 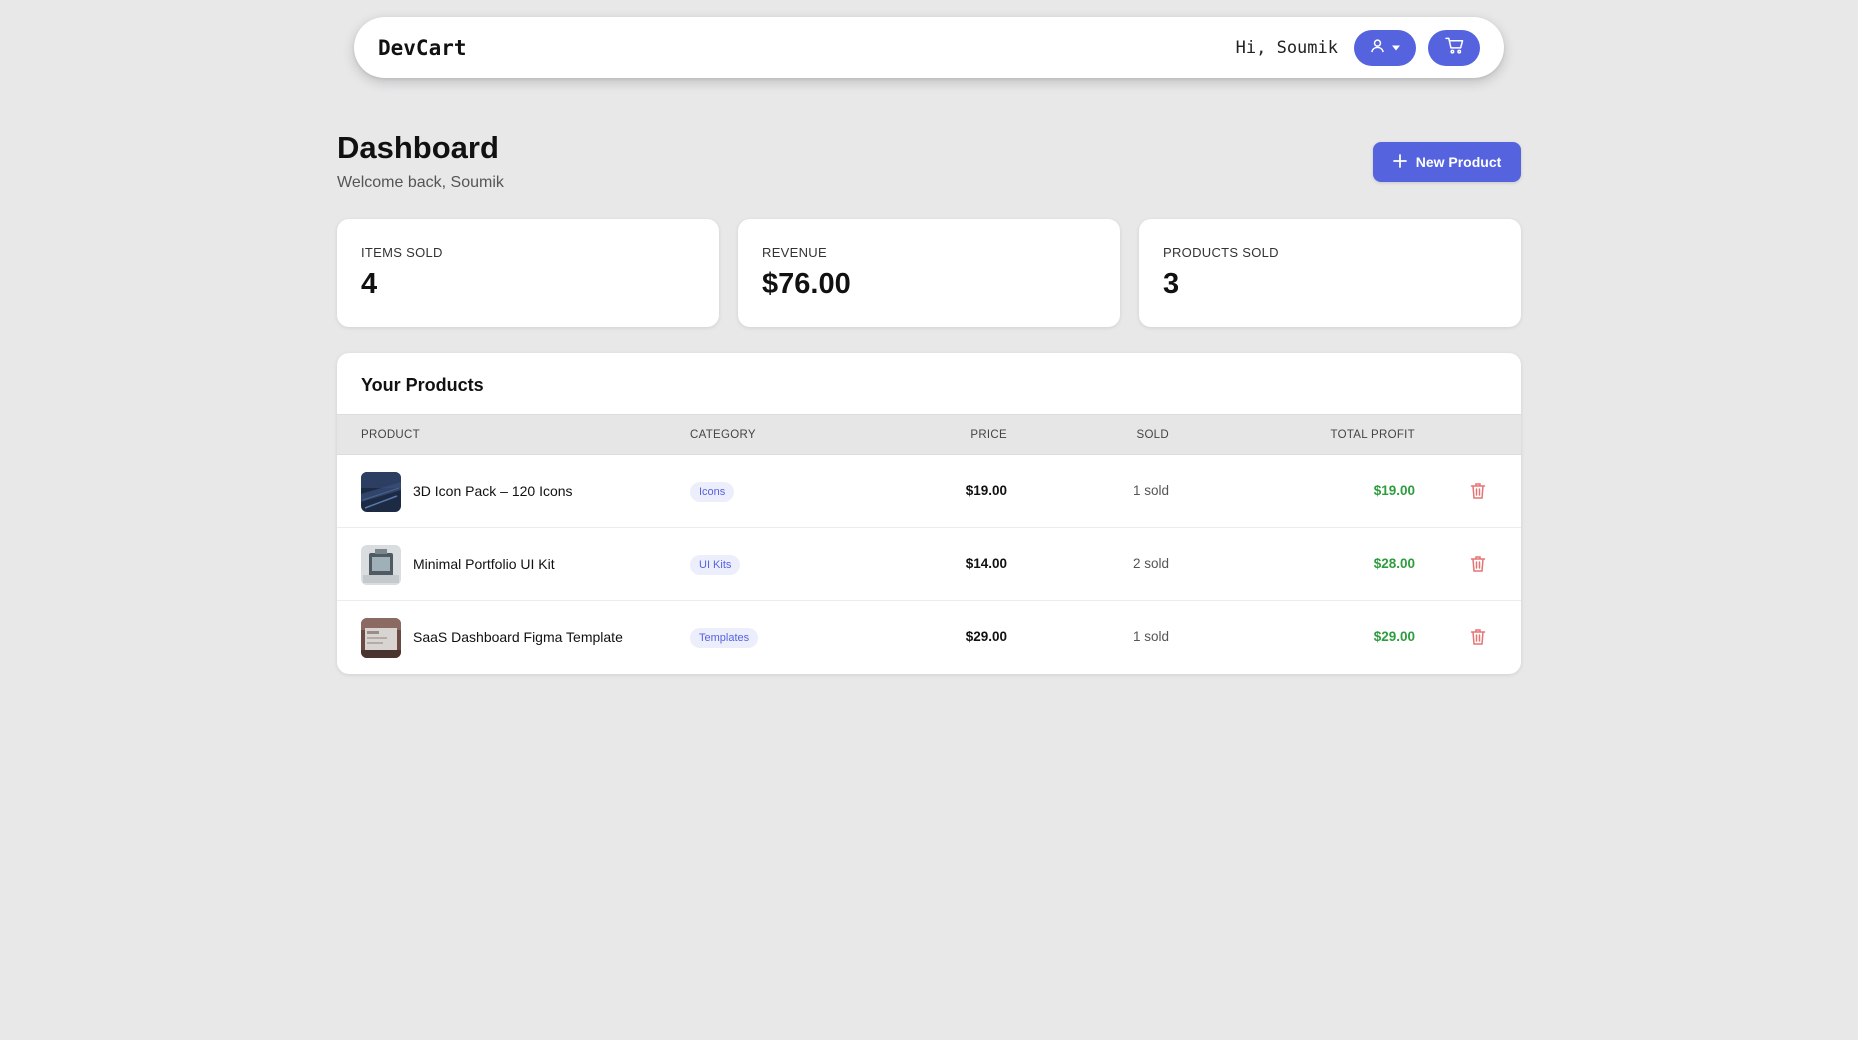 I want to click on category-badge: UI Kits, so click(x=715, y=565).